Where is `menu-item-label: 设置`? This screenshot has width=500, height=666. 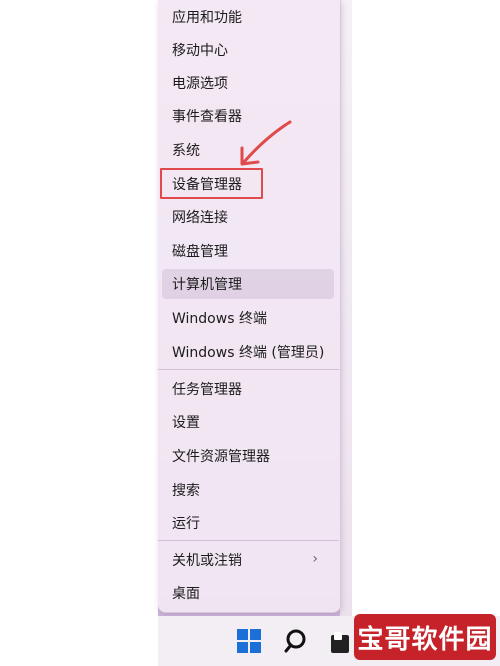 menu-item-label: 设置 is located at coordinates (186, 423).